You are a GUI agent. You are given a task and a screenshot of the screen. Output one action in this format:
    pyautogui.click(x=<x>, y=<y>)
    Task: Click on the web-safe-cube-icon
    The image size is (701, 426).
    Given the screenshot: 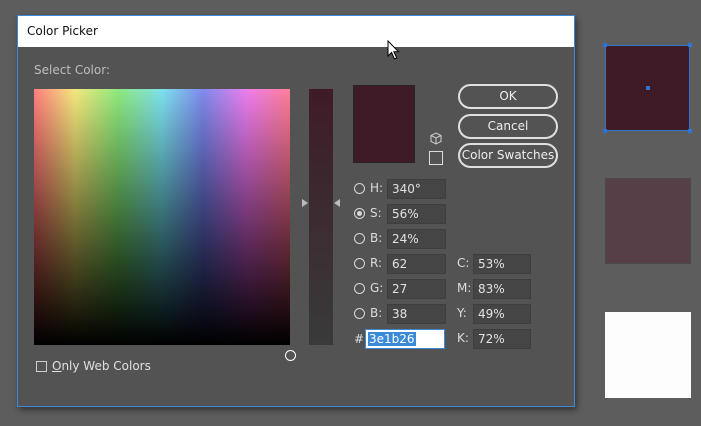 What is the action you would take?
    pyautogui.click(x=436, y=138)
    